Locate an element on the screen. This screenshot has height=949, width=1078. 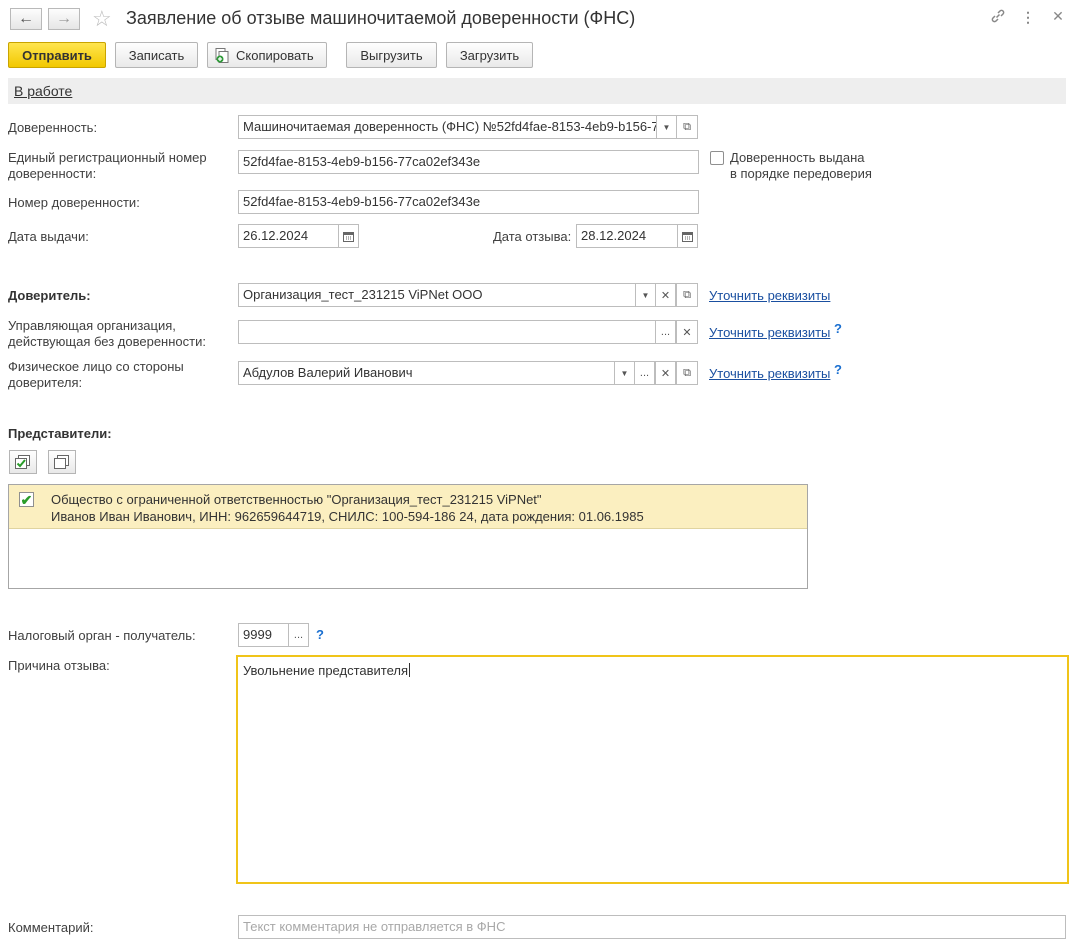
reason-text: Увольнение представителя is located at coordinates (326, 670).